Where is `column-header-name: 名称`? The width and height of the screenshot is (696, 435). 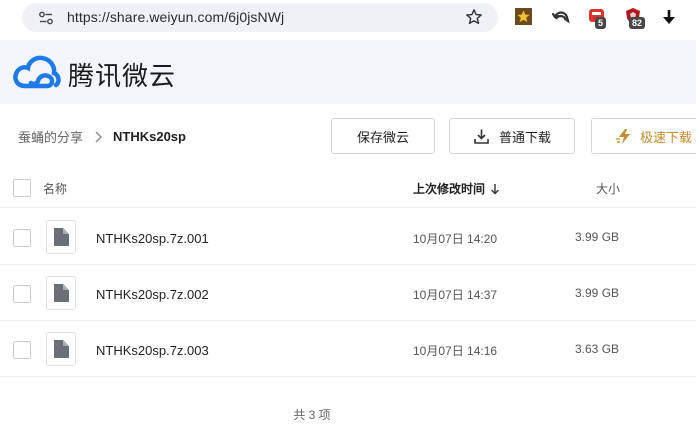
column-header-name: 名称 is located at coordinates (55, 188).